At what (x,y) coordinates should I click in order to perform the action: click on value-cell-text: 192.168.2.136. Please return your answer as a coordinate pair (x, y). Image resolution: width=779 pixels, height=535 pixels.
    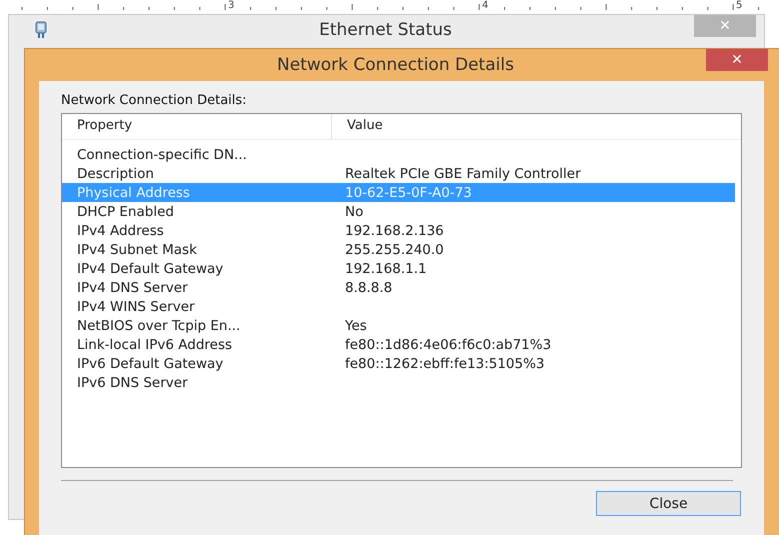
    Looking at the image, I should click on (394, 230).